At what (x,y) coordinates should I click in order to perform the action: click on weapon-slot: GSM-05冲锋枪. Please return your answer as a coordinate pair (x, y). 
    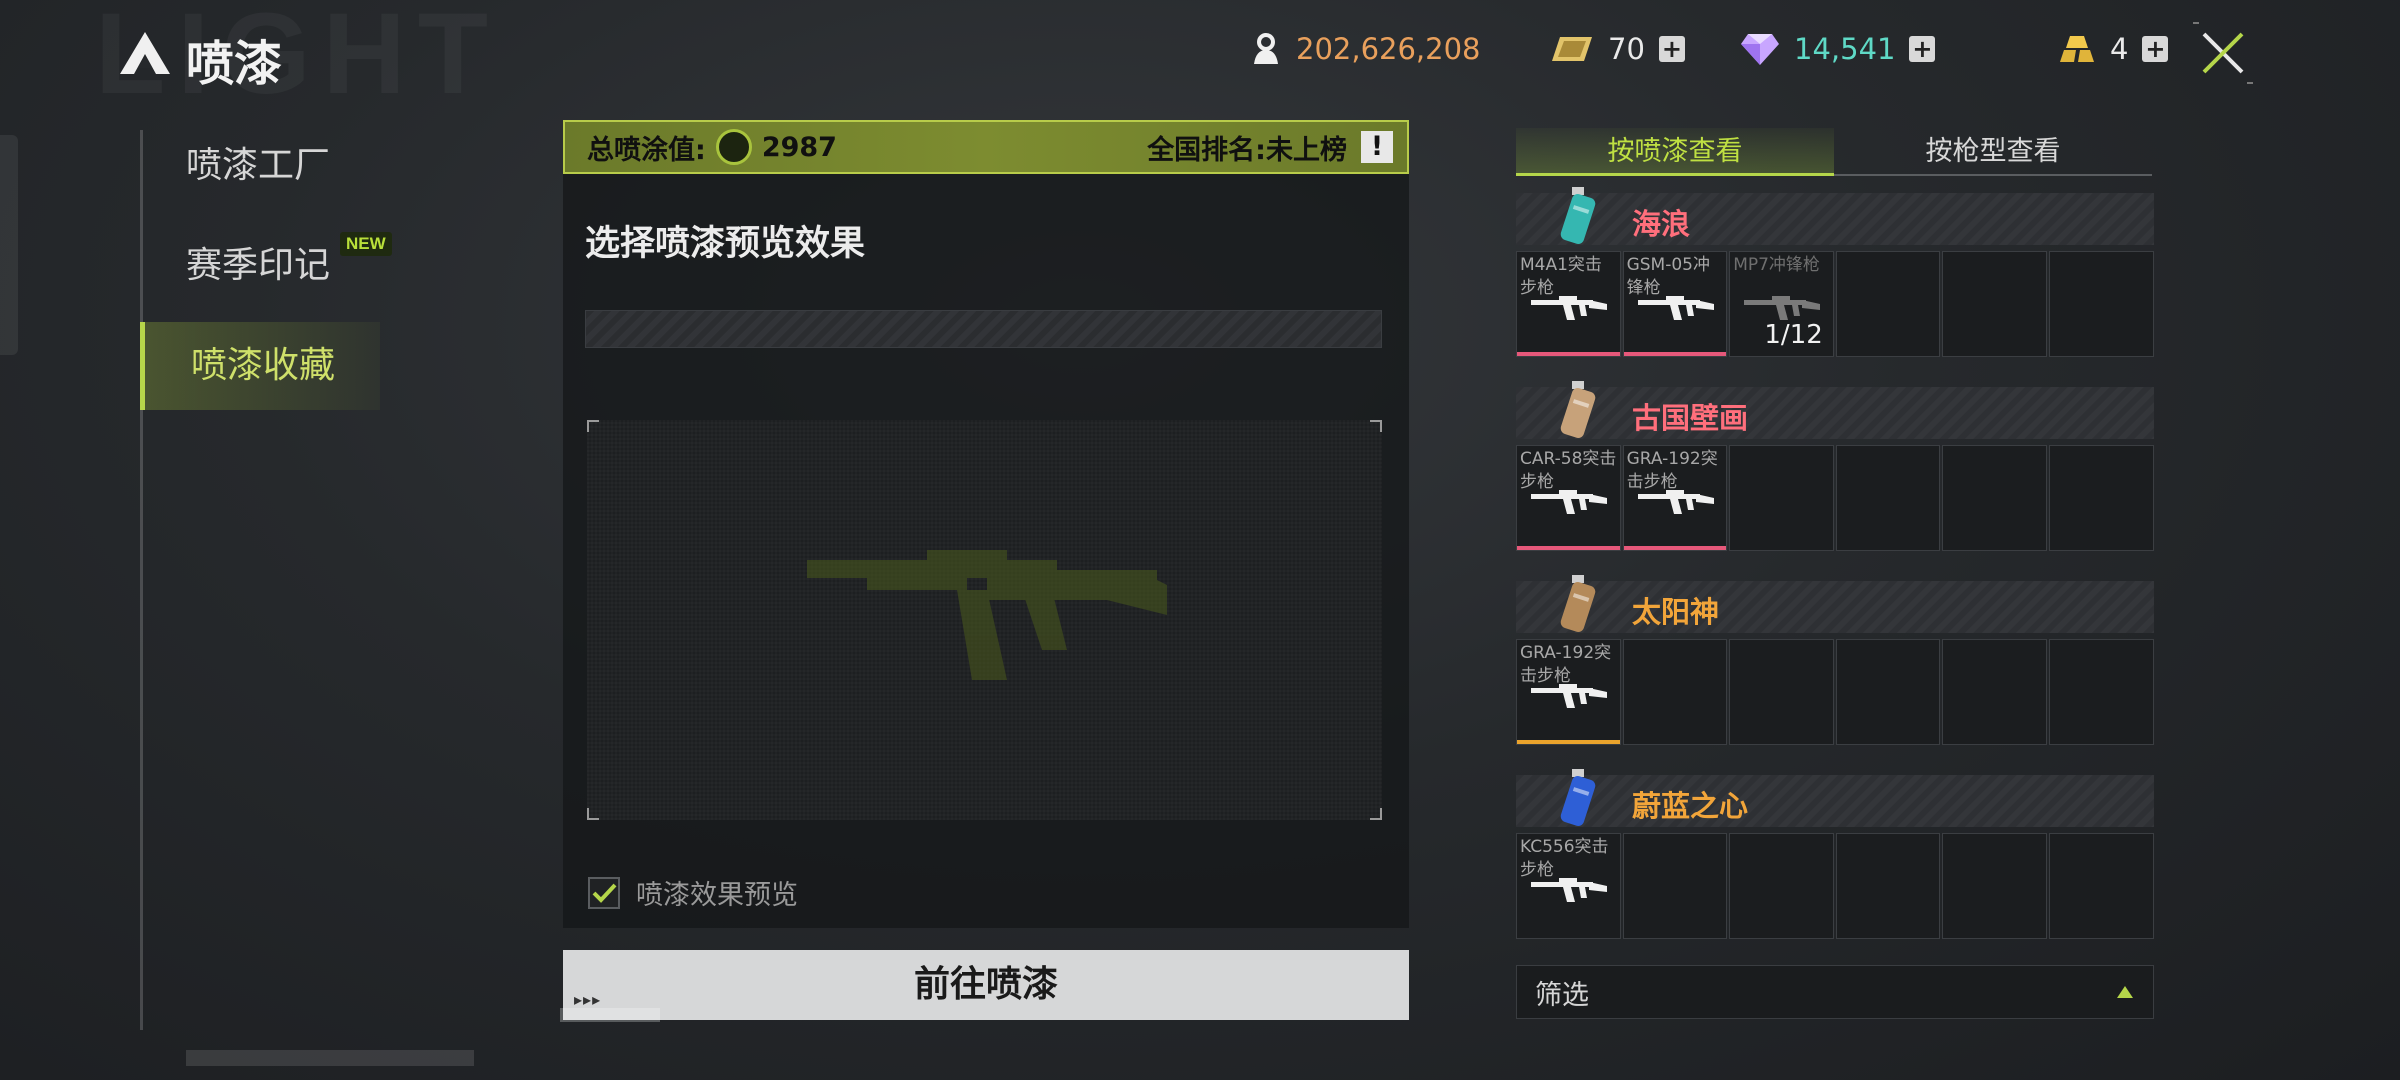
    Looking at the image, I should click on (1675, 304).